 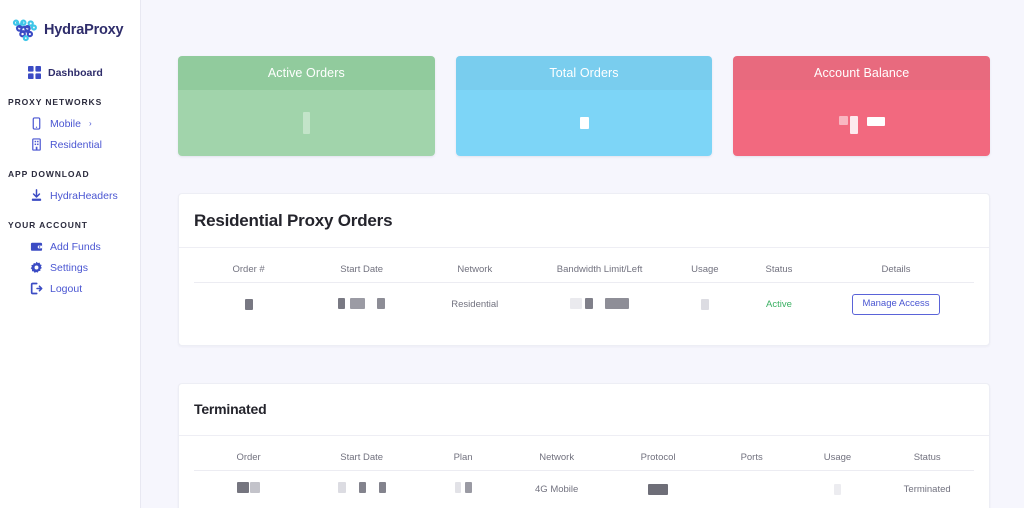 I want to click on grid-dashboard-icon, so click(x=34, y=72).